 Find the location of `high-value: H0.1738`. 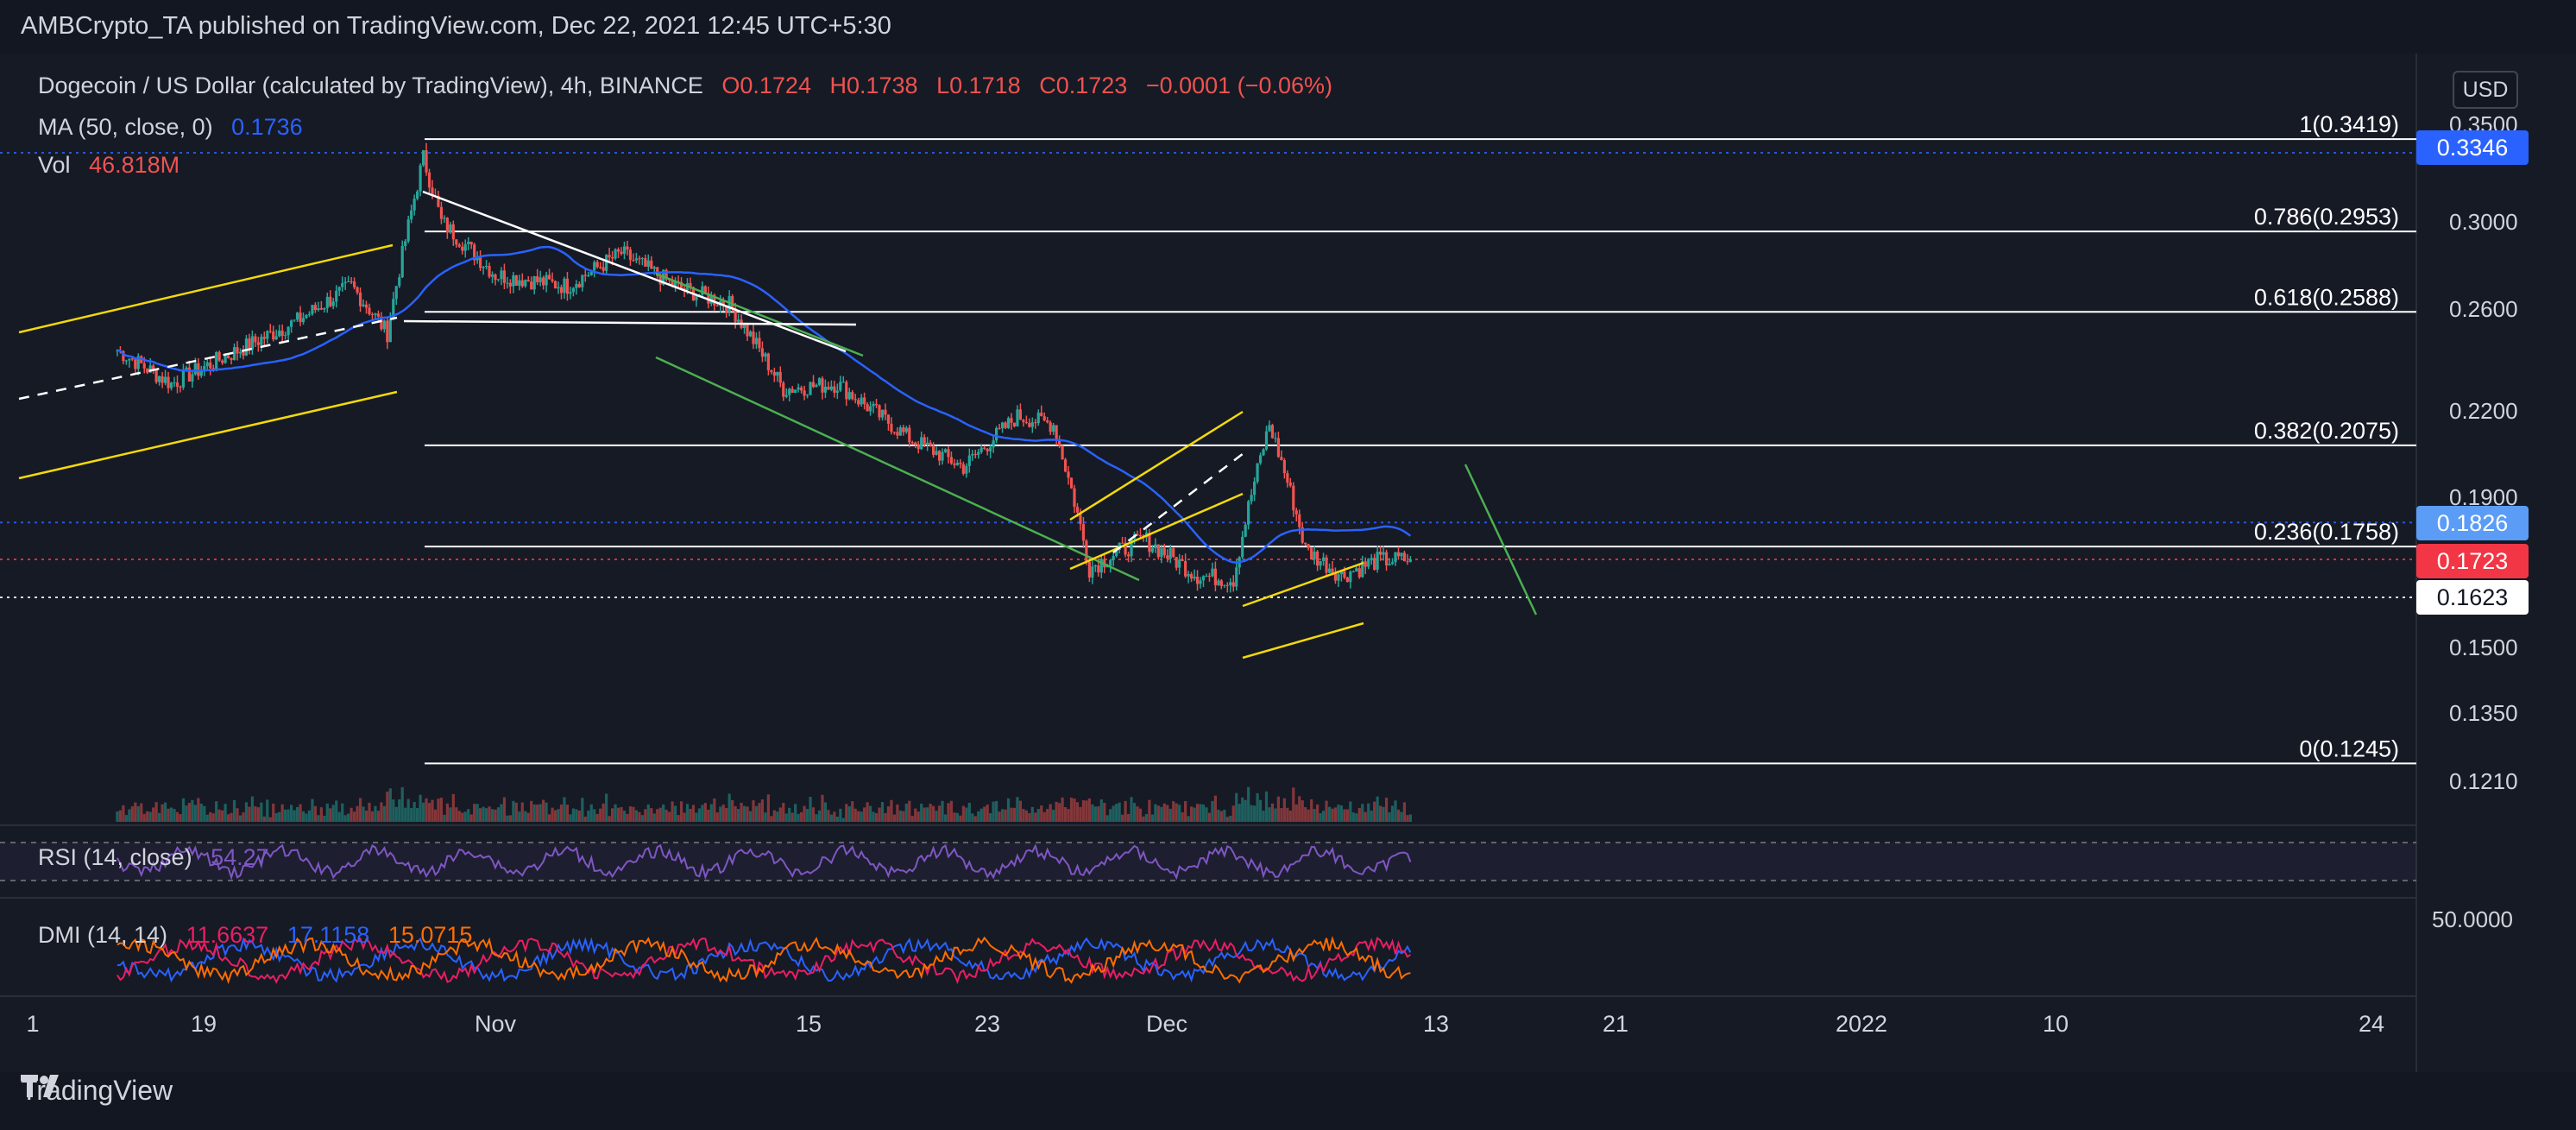

high-value: H0.1738 is located at coordinates (873, 85).